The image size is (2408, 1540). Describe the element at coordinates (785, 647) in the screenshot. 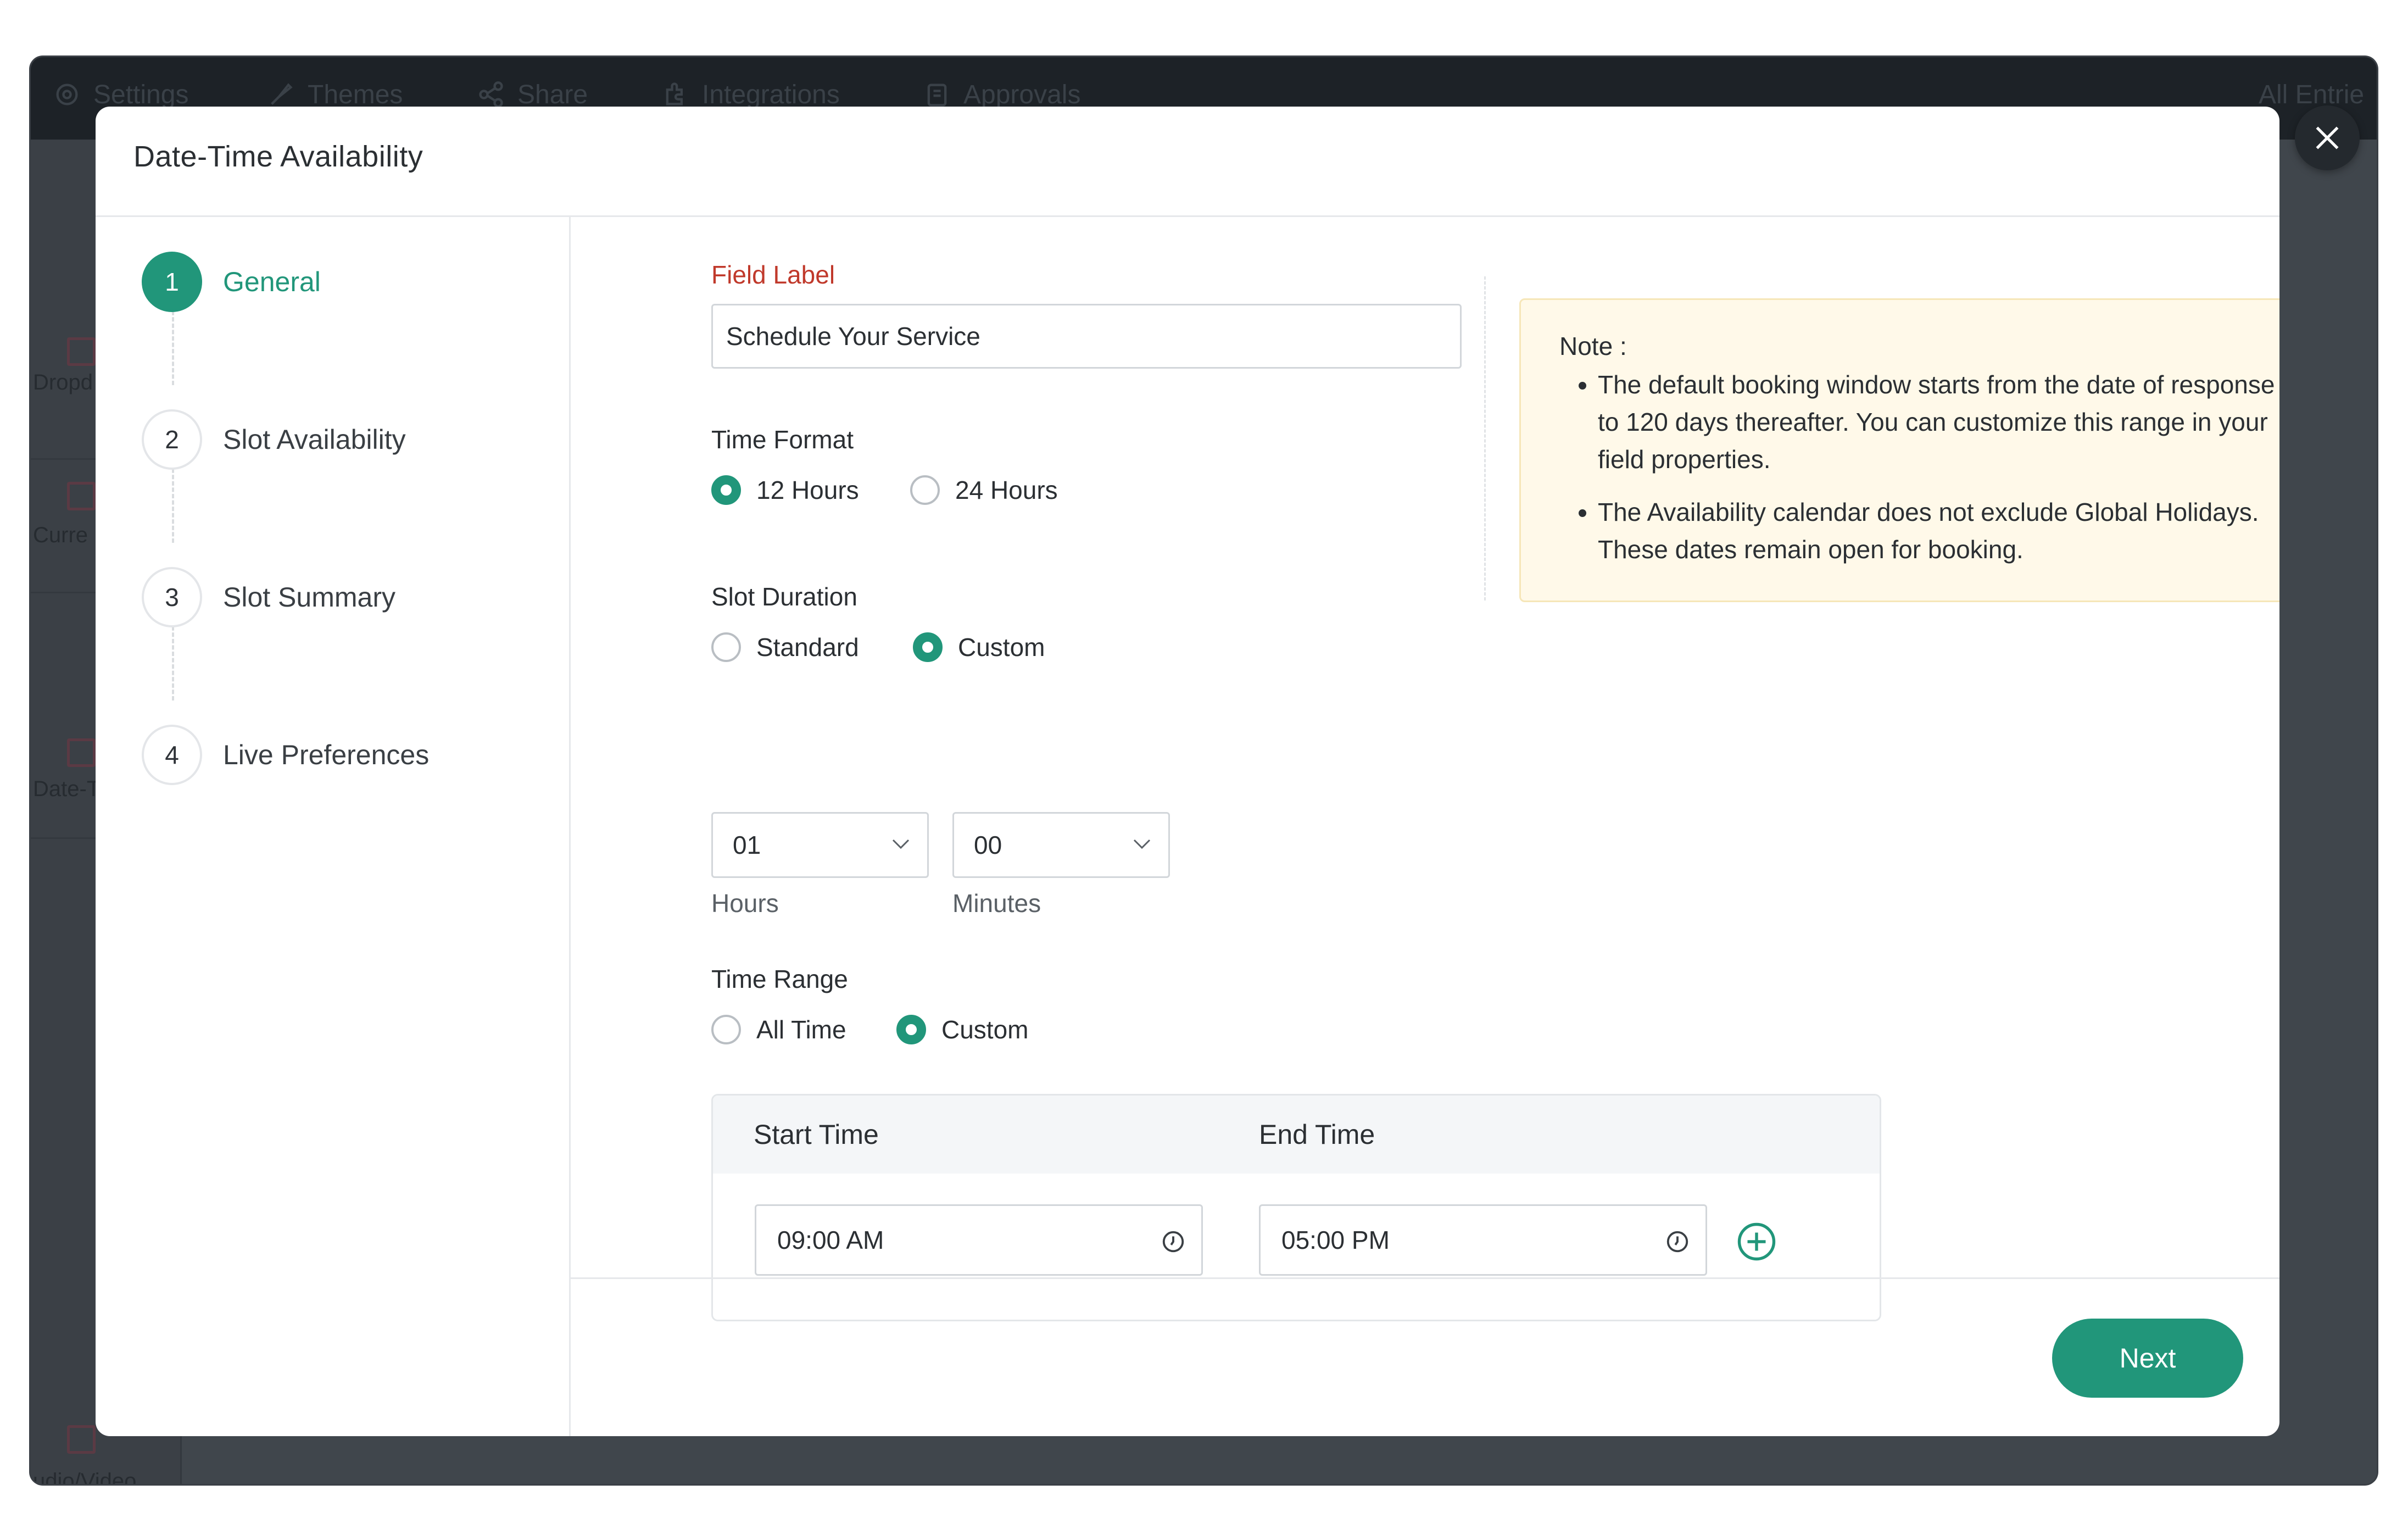

I see `slot-duration-standard-option: Standard` at that location.